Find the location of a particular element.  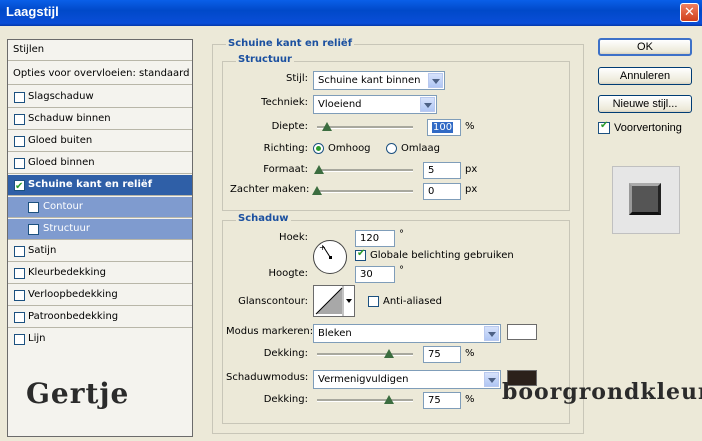

watermark-left: Gertje is located at coordinates (78, 393).